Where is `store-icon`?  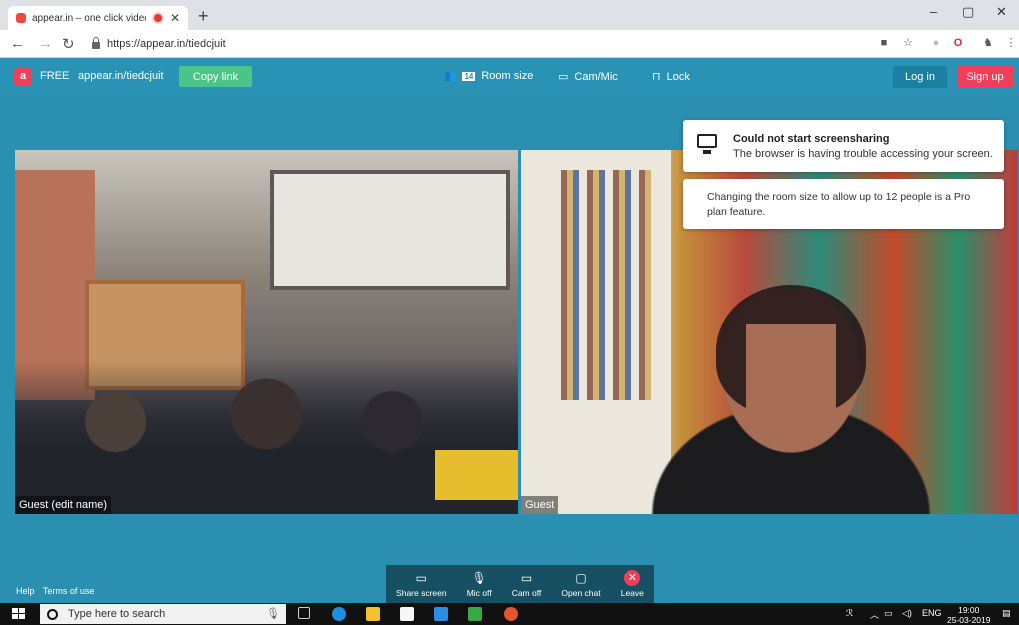
store-icon is located at coordinates (407, 614).